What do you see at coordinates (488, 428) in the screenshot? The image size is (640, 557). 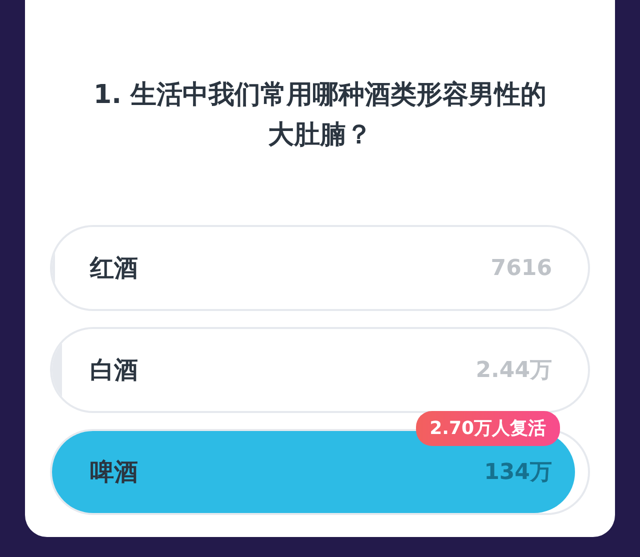 I see `revive-badge: 2.70万人复活` at bounding box center [488, 428].